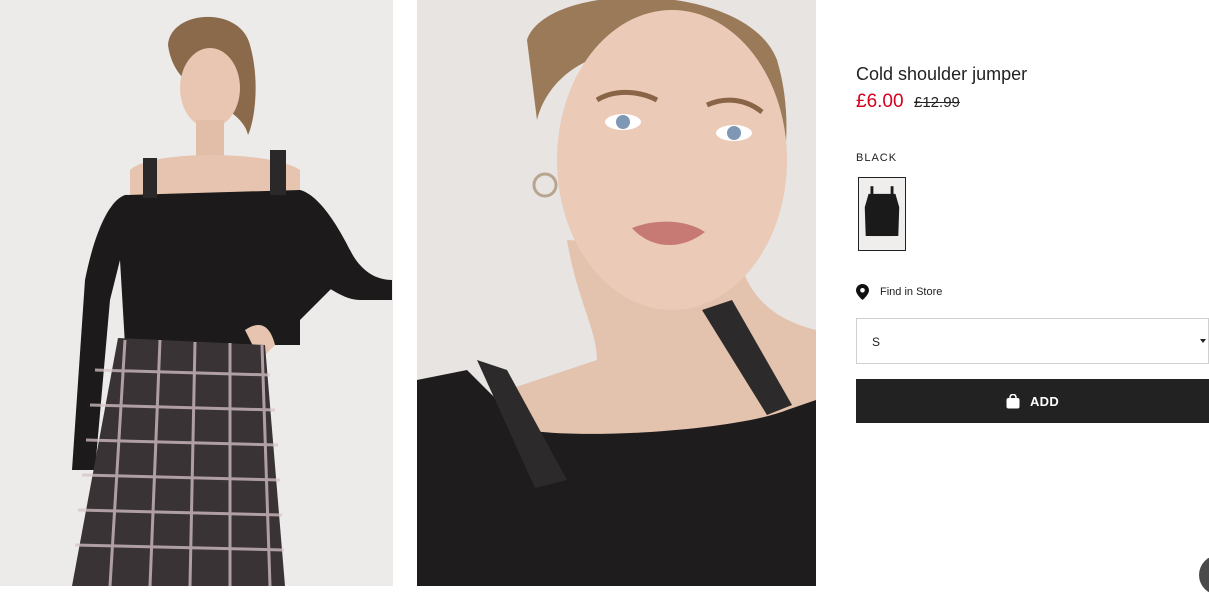 This screenshot has width=1209, height=595. I want to click on selected-color-label: BLACK, so click(877, 158).